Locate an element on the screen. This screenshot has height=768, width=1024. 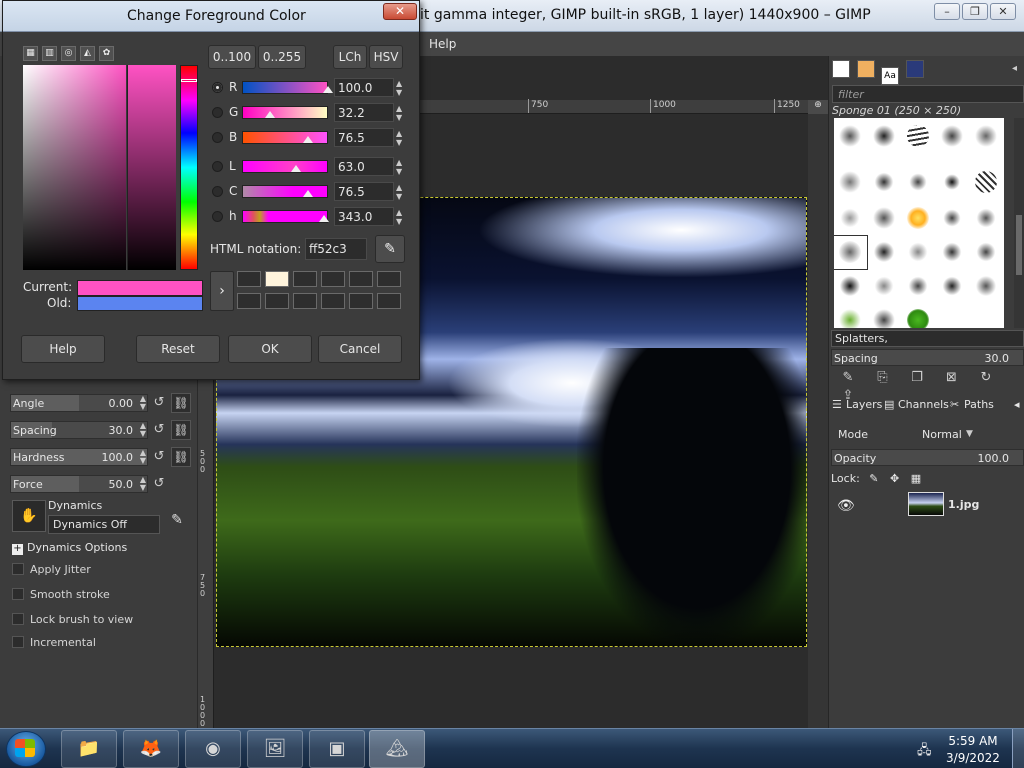
clock-date: 3/9/2022 is located at coordinates (973, 758).